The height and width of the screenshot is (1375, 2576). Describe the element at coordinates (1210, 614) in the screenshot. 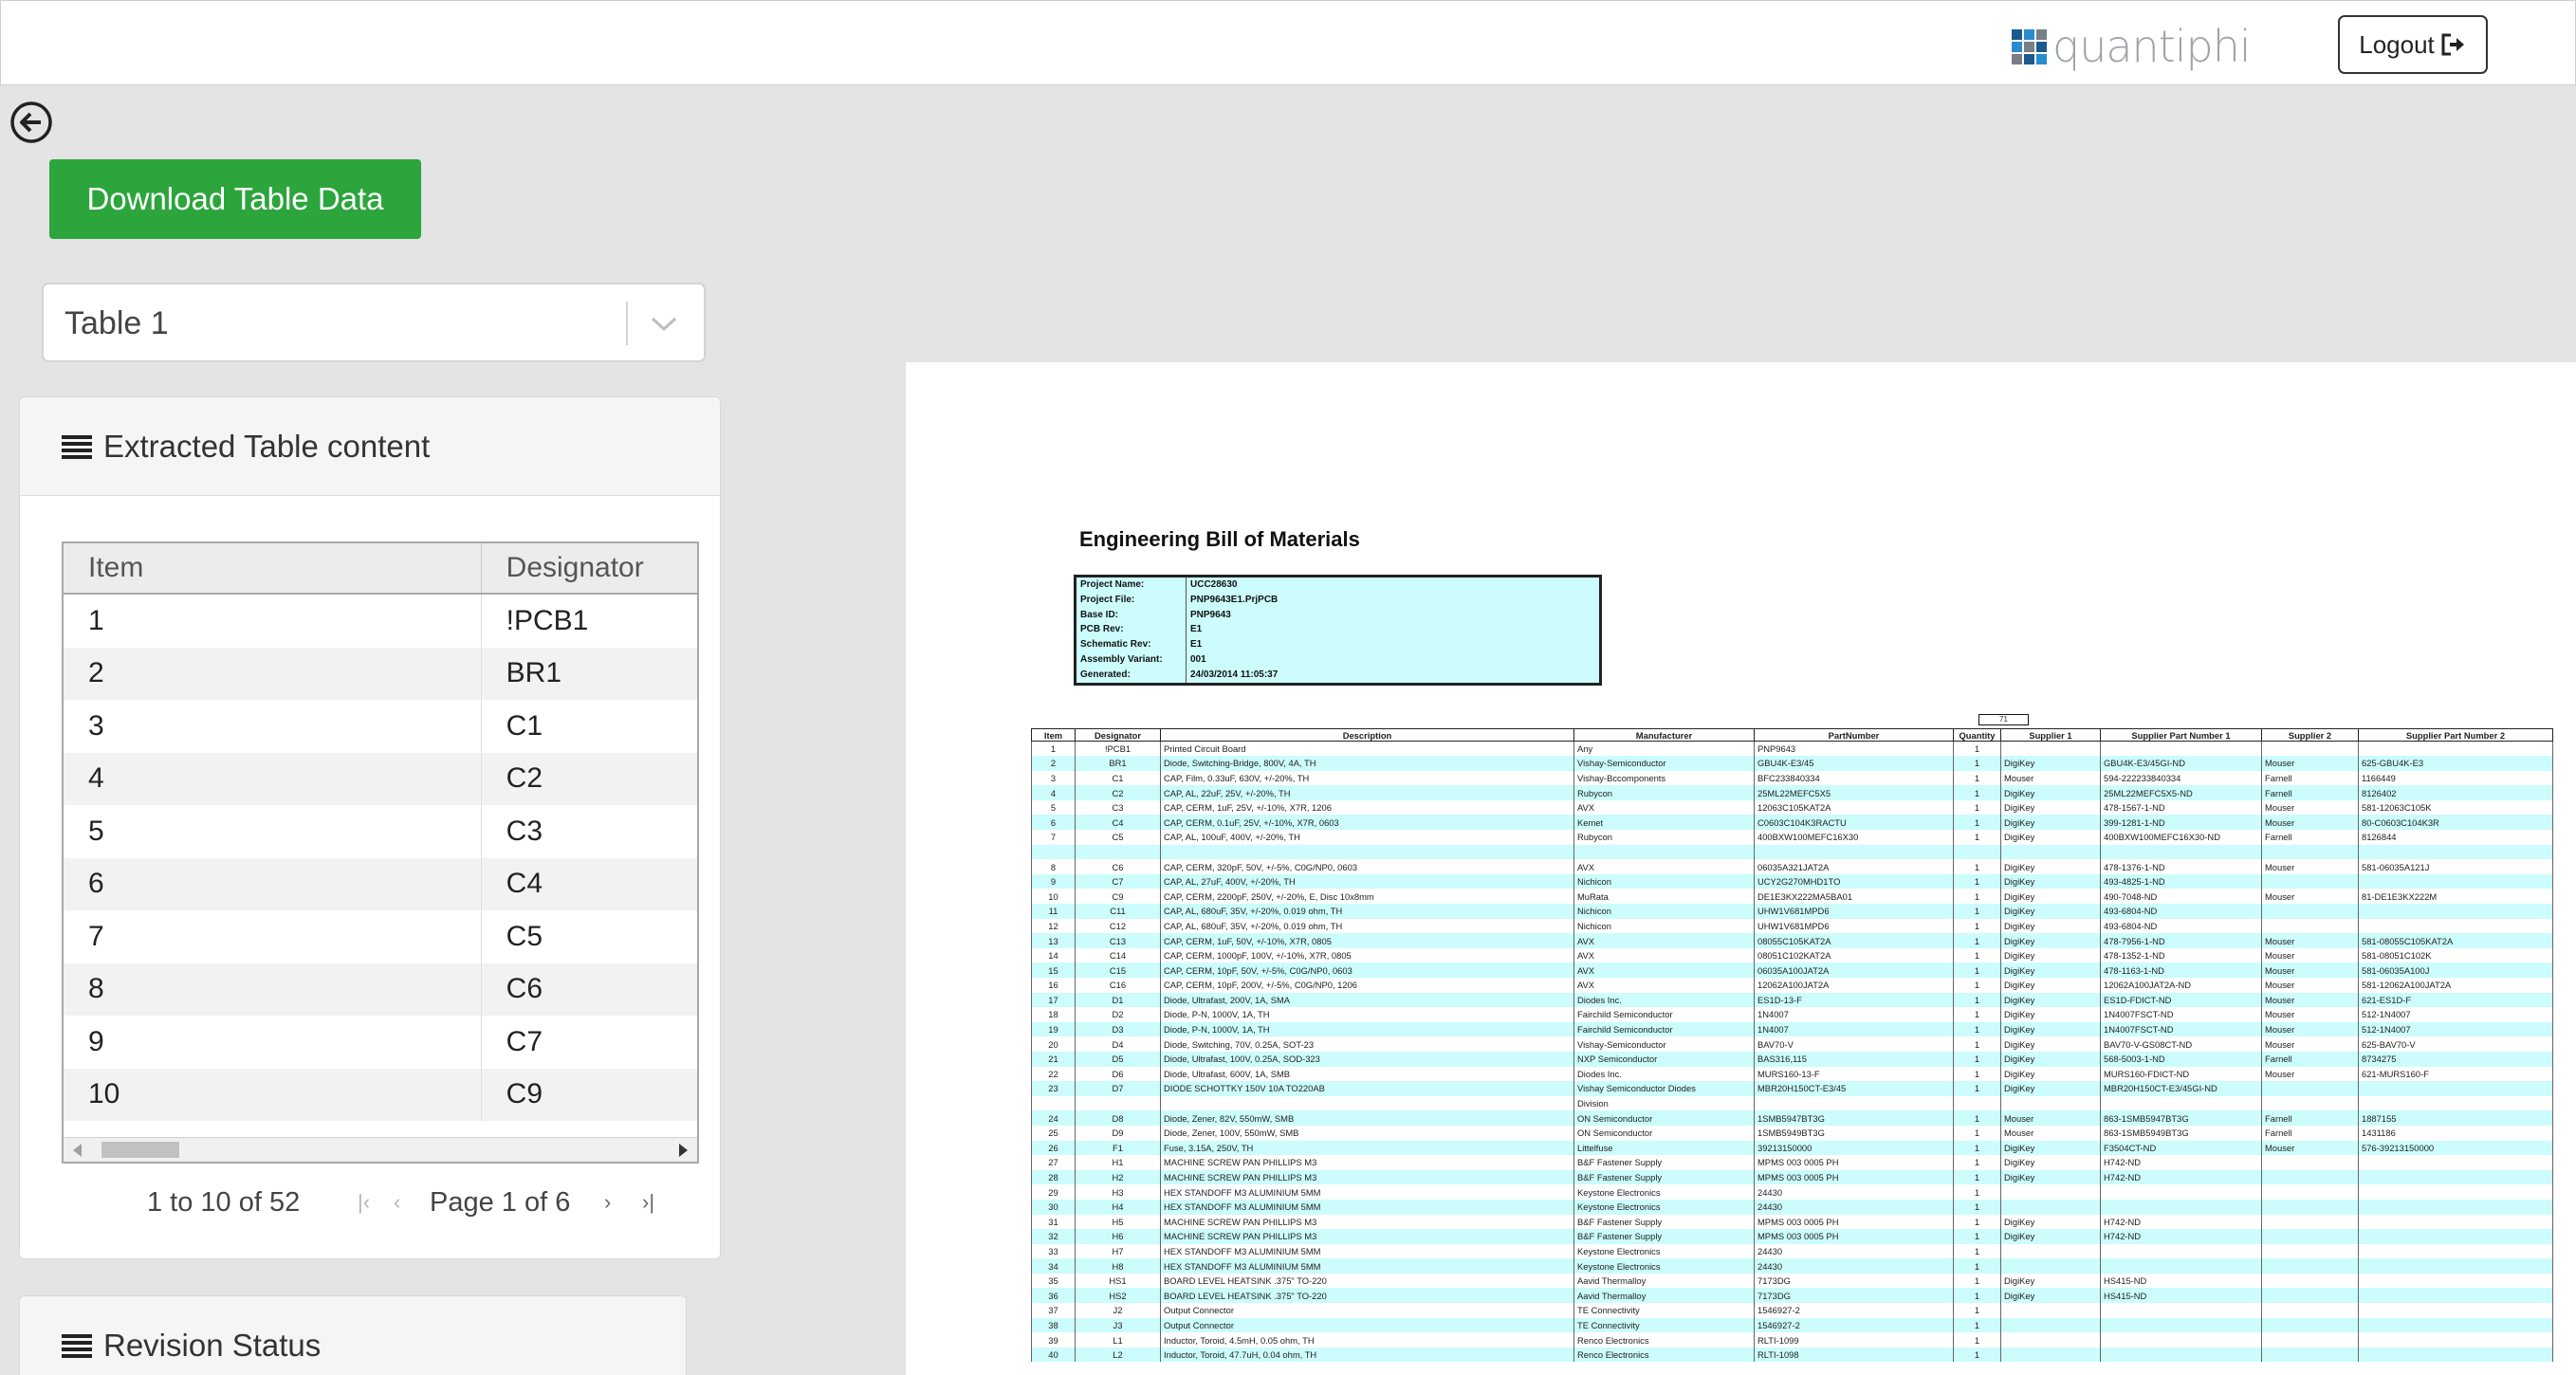

I see `info-value: PNP9643` at that location.